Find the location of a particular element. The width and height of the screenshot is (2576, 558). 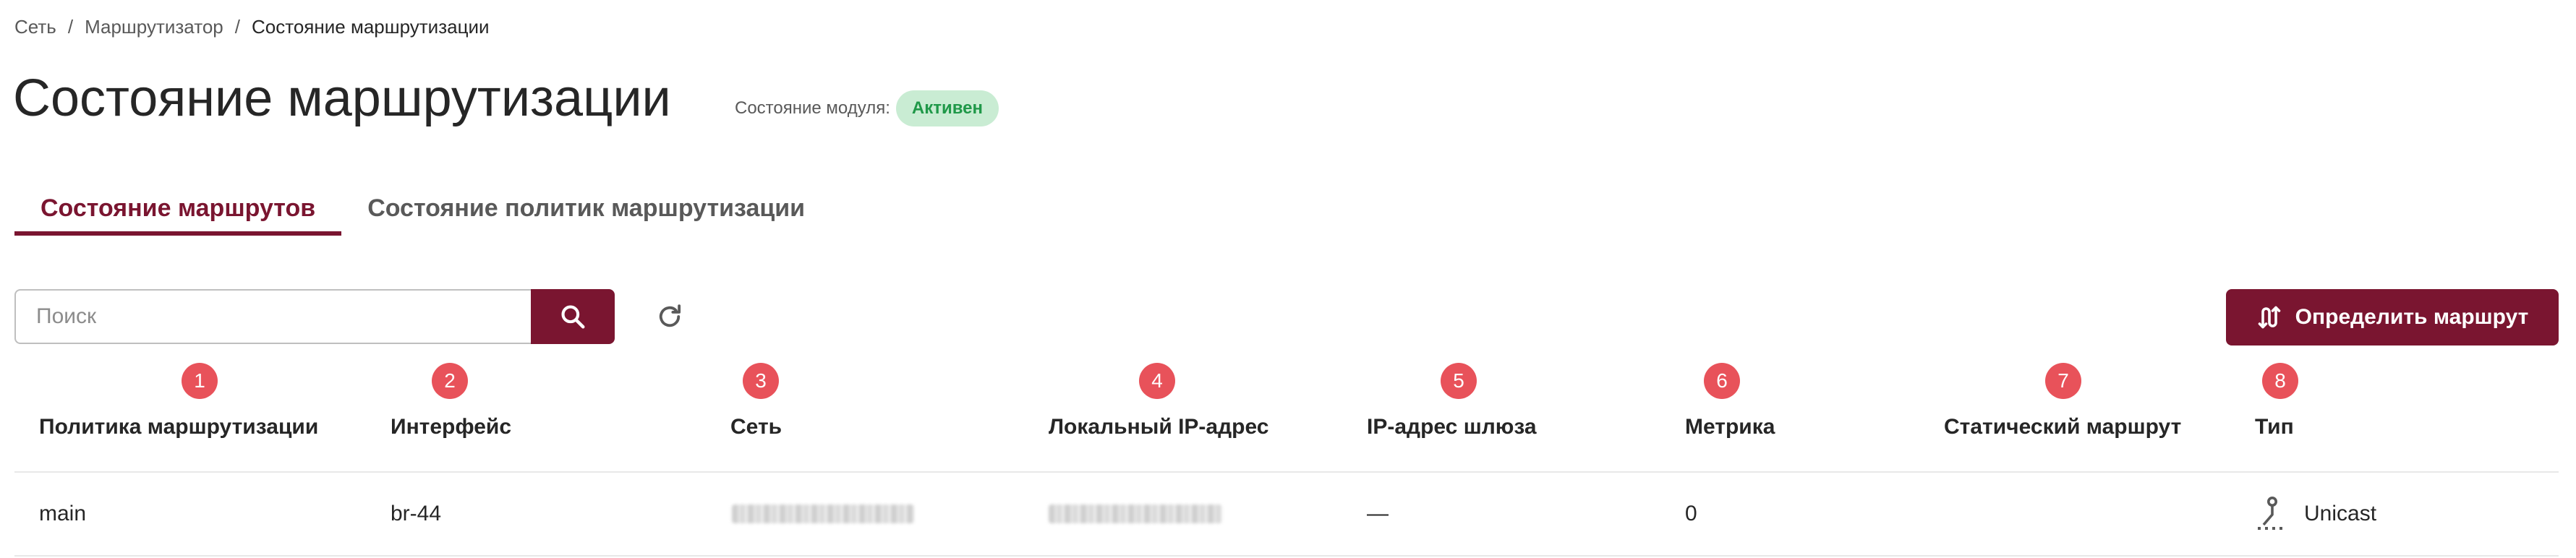

column-marker: 5 is located at coordinates (1459, 381).